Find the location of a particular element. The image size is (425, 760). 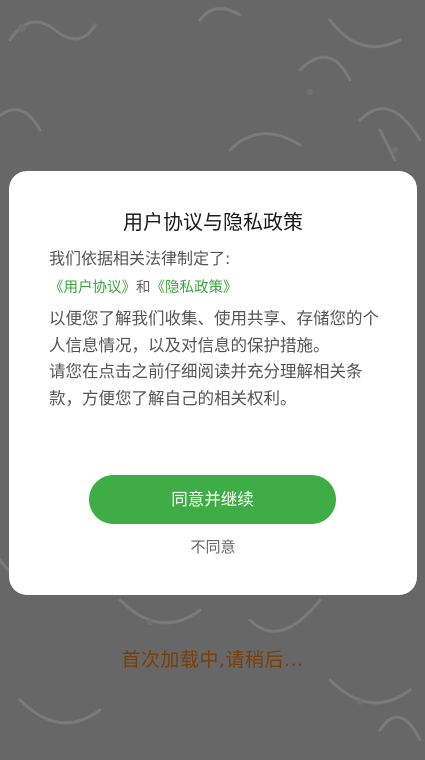

dialog-title: 用户协议与隐私政策 is located at coordinates (213, 222).